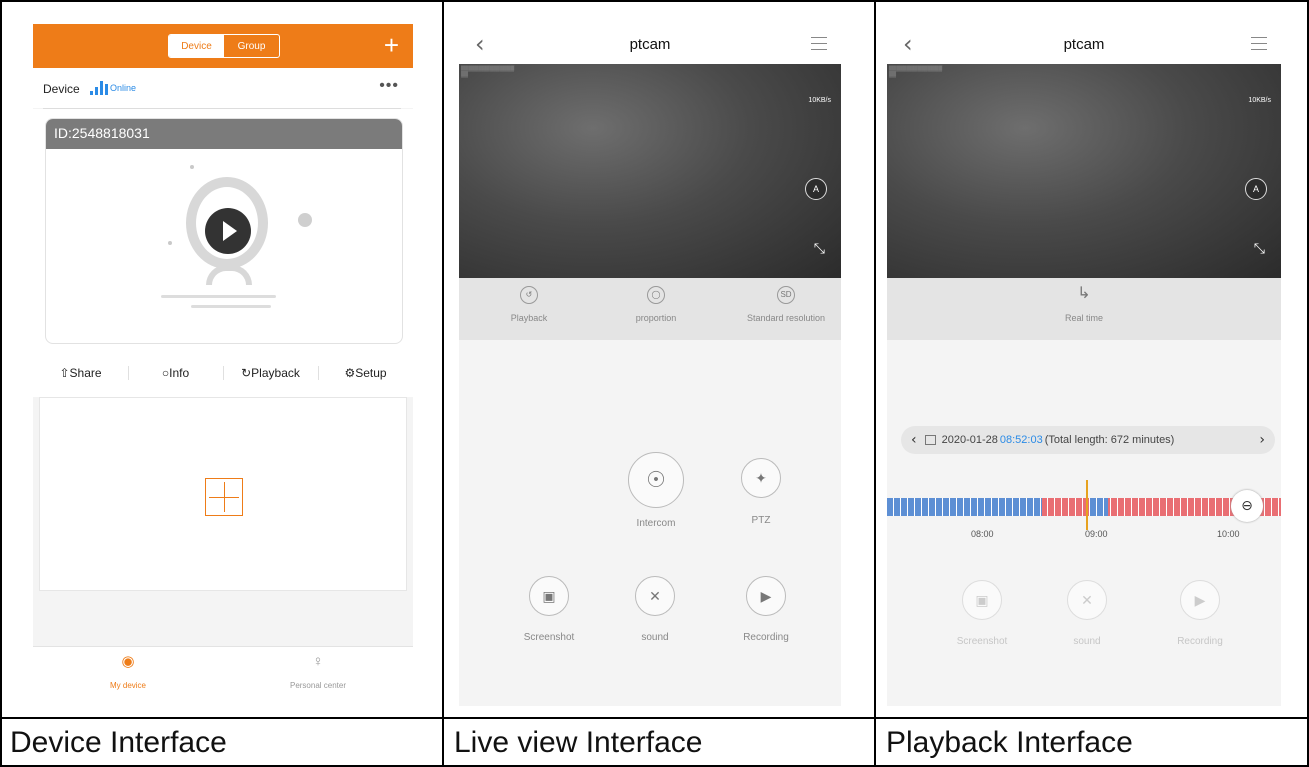  I want to click on time-text: 08:52:03, so click(1021, 440).